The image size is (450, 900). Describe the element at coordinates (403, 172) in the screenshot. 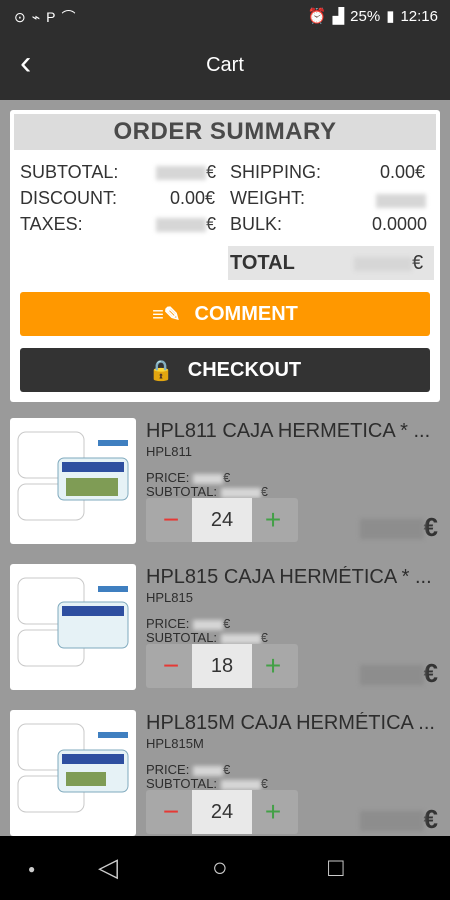

I see `shipping-value: 0.00€` at that location.